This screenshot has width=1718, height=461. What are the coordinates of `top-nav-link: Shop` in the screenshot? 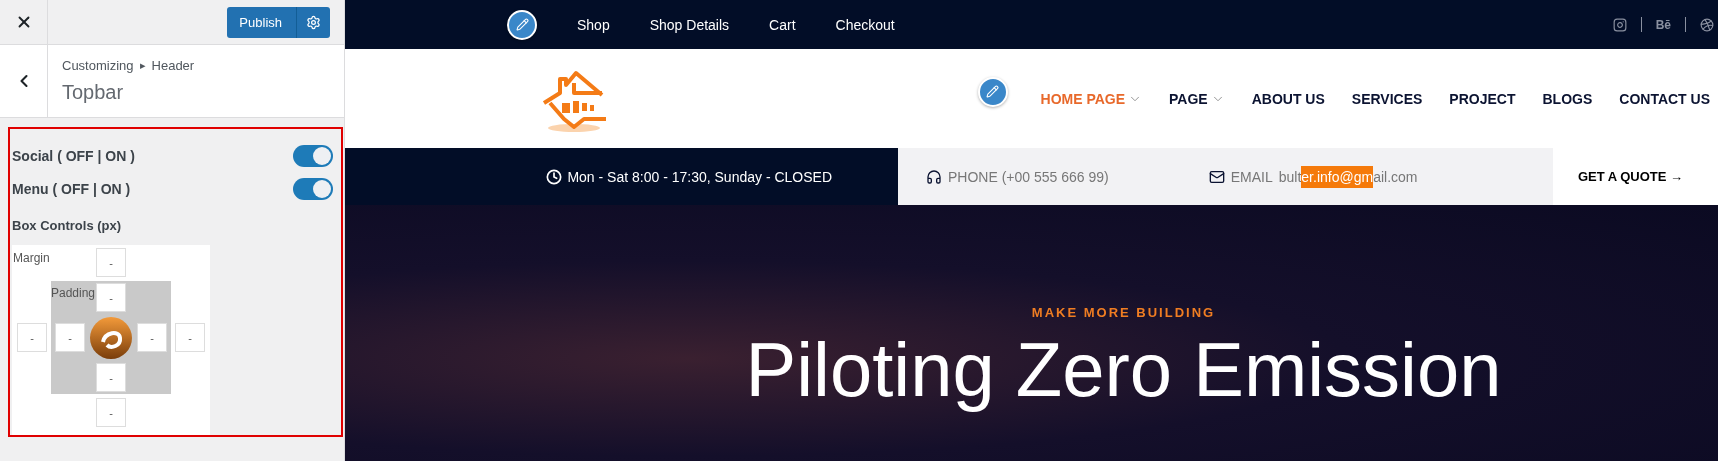 It's located at (593, 24).